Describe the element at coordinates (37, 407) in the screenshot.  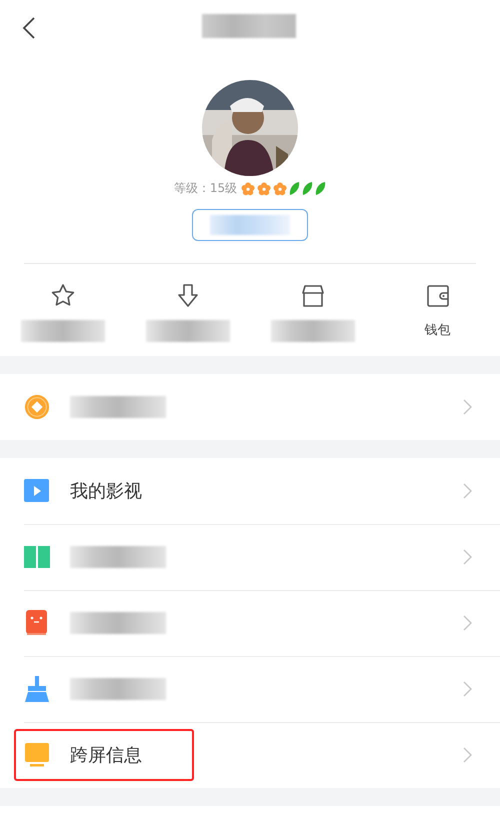
I see `coin-icon` at that location.